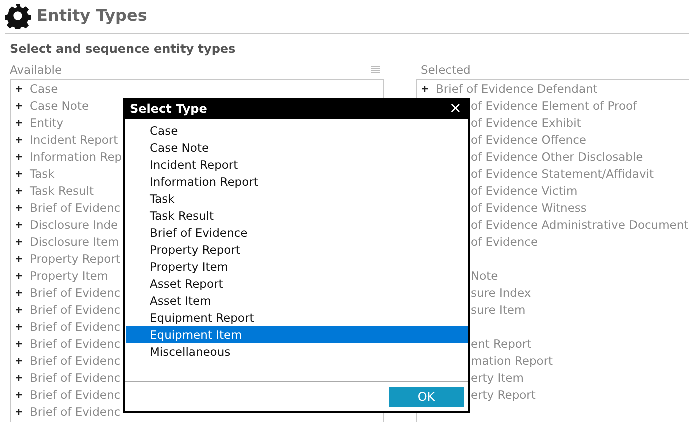 This screenshot has width=689, height=422. Describe the element at coordinates (36, 70) in the screenshot. I see `list-label: Available` at that location.